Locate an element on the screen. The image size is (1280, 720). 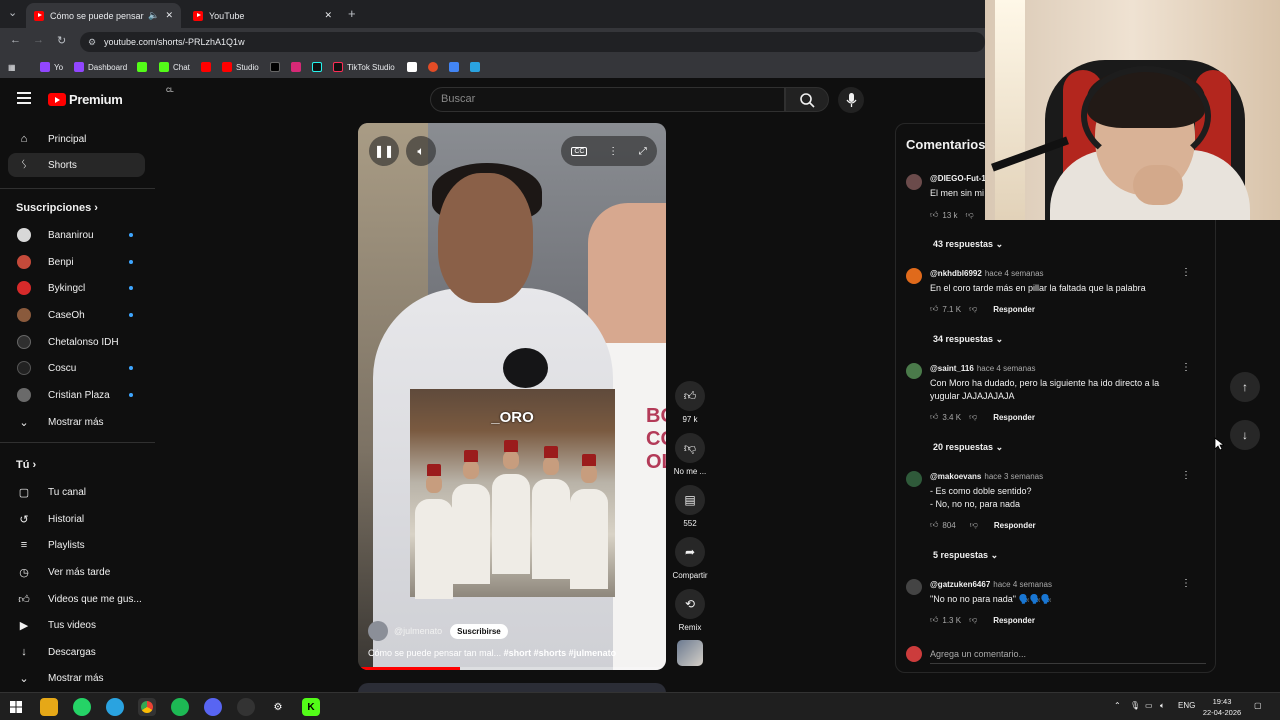
taskbar-clock: 19:43 22-04-2026 is located at coordinates (1222, 707).